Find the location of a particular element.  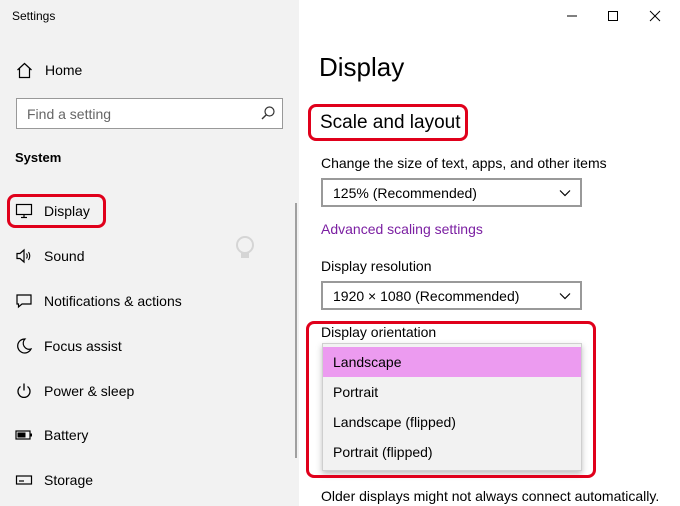

home-icon is located at coordinates (24, 70).